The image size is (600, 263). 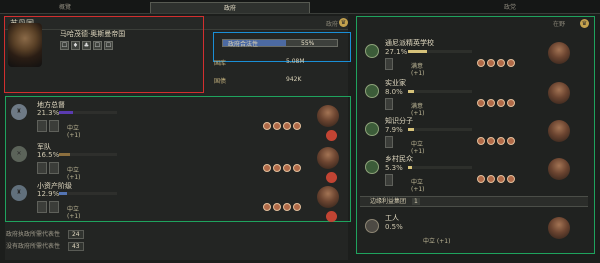 What do you see at coordinates (308, 43) in the screenshot?
I see `legitimacy-value: 55%` at bounding box center [308, 43].